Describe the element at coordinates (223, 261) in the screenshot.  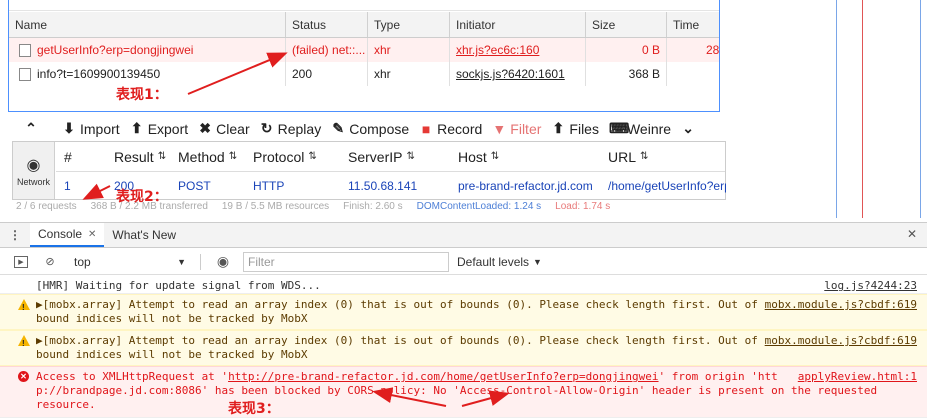
I see `eye-icon: ◉` at that location.